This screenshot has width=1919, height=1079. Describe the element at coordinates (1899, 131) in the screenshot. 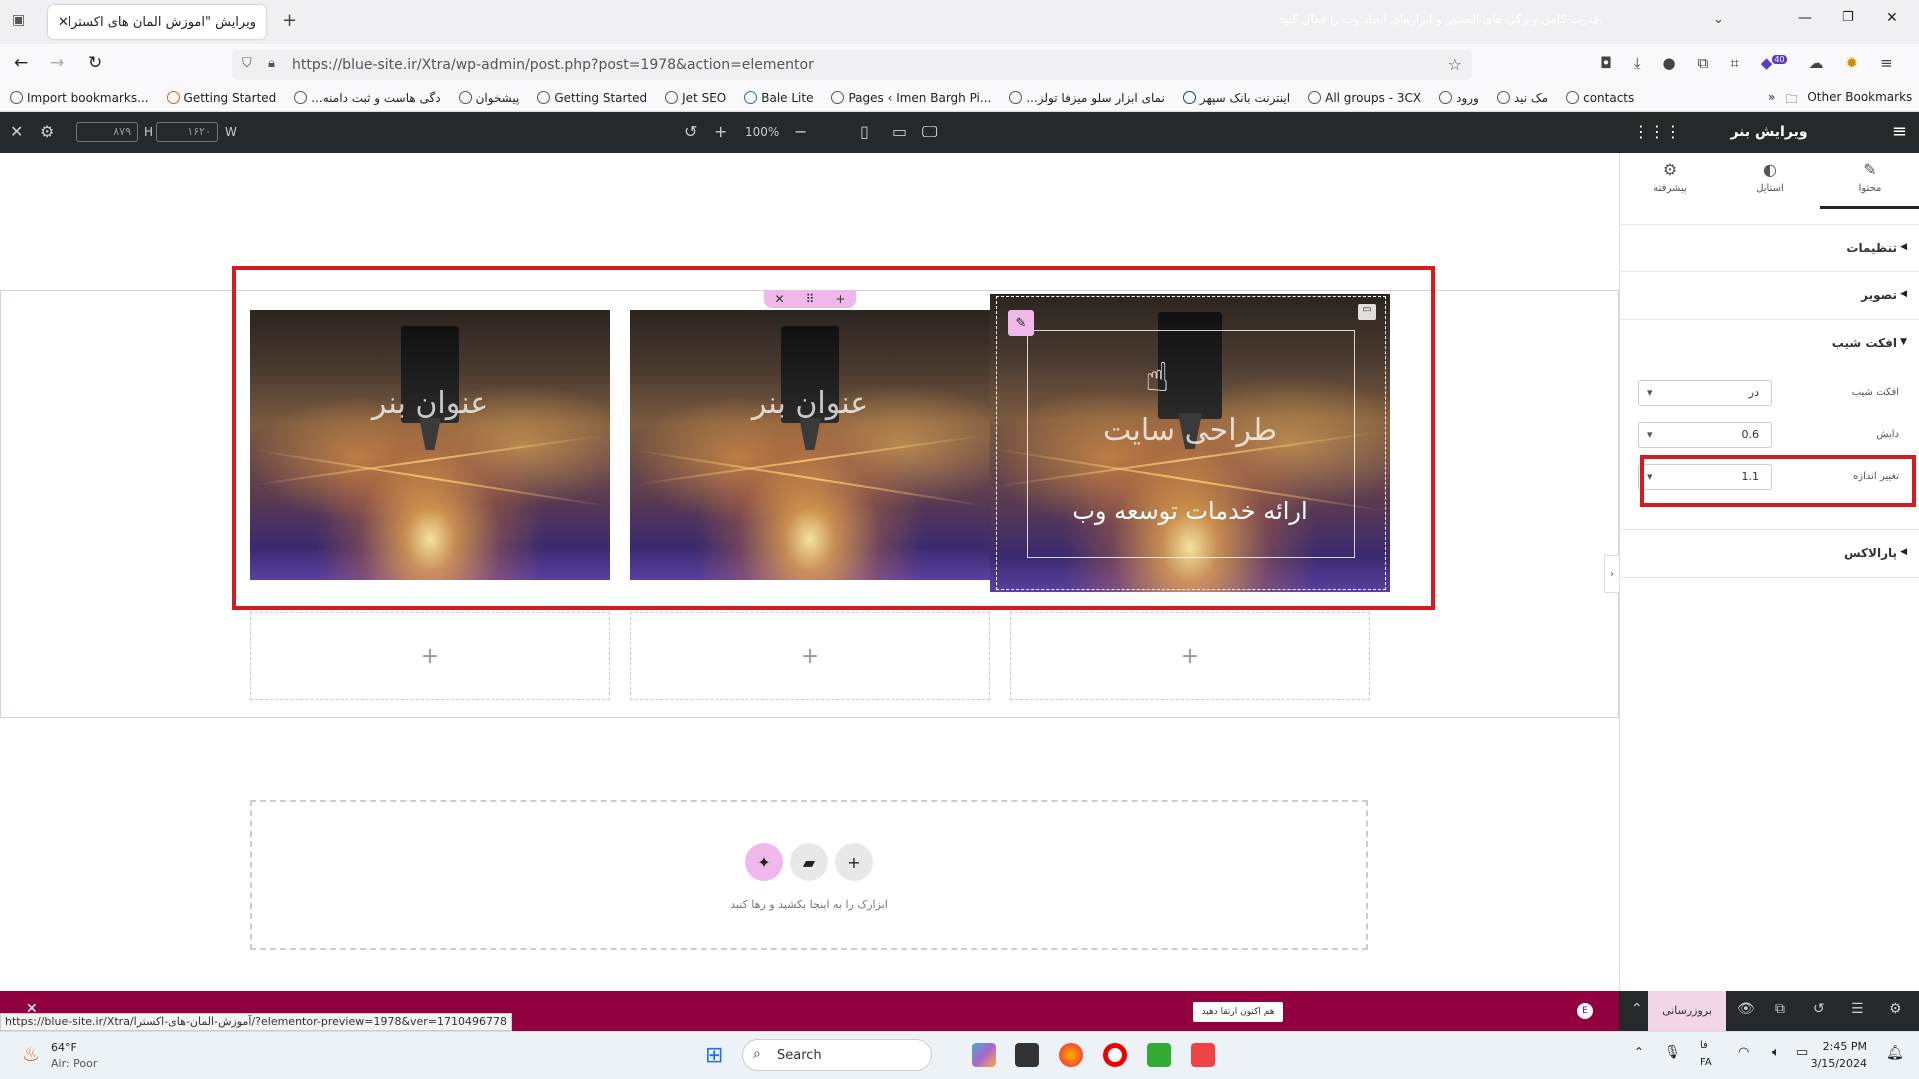

I see `hamburger-menu-icon: ≡` at that location.